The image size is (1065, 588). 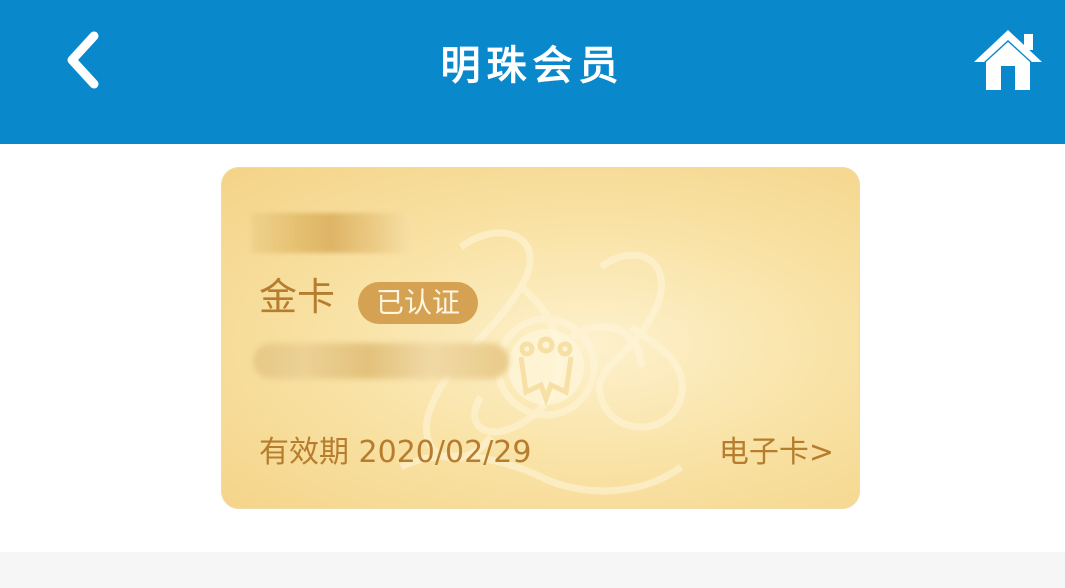 What do you see at coordinates (297, 297) in the screenshot?
I see `card-tier-label: 金卡` at bounding box center [297, 297].